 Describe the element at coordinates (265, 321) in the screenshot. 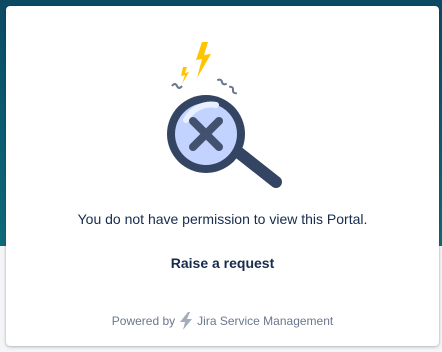

I see `product-name: Jira Service Management` at that location.